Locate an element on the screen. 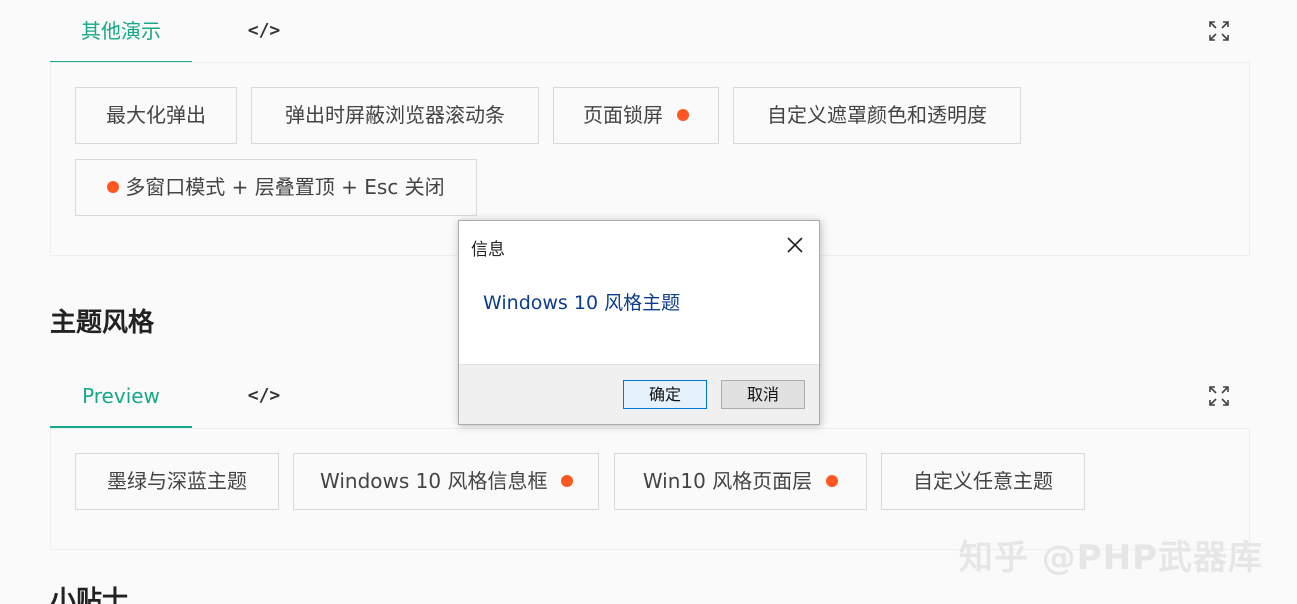 The height and width of the screenshot is (604, 1297). win10-msgbox-button: Windows 10 风格信息框 is located at coordinates (446, 481).